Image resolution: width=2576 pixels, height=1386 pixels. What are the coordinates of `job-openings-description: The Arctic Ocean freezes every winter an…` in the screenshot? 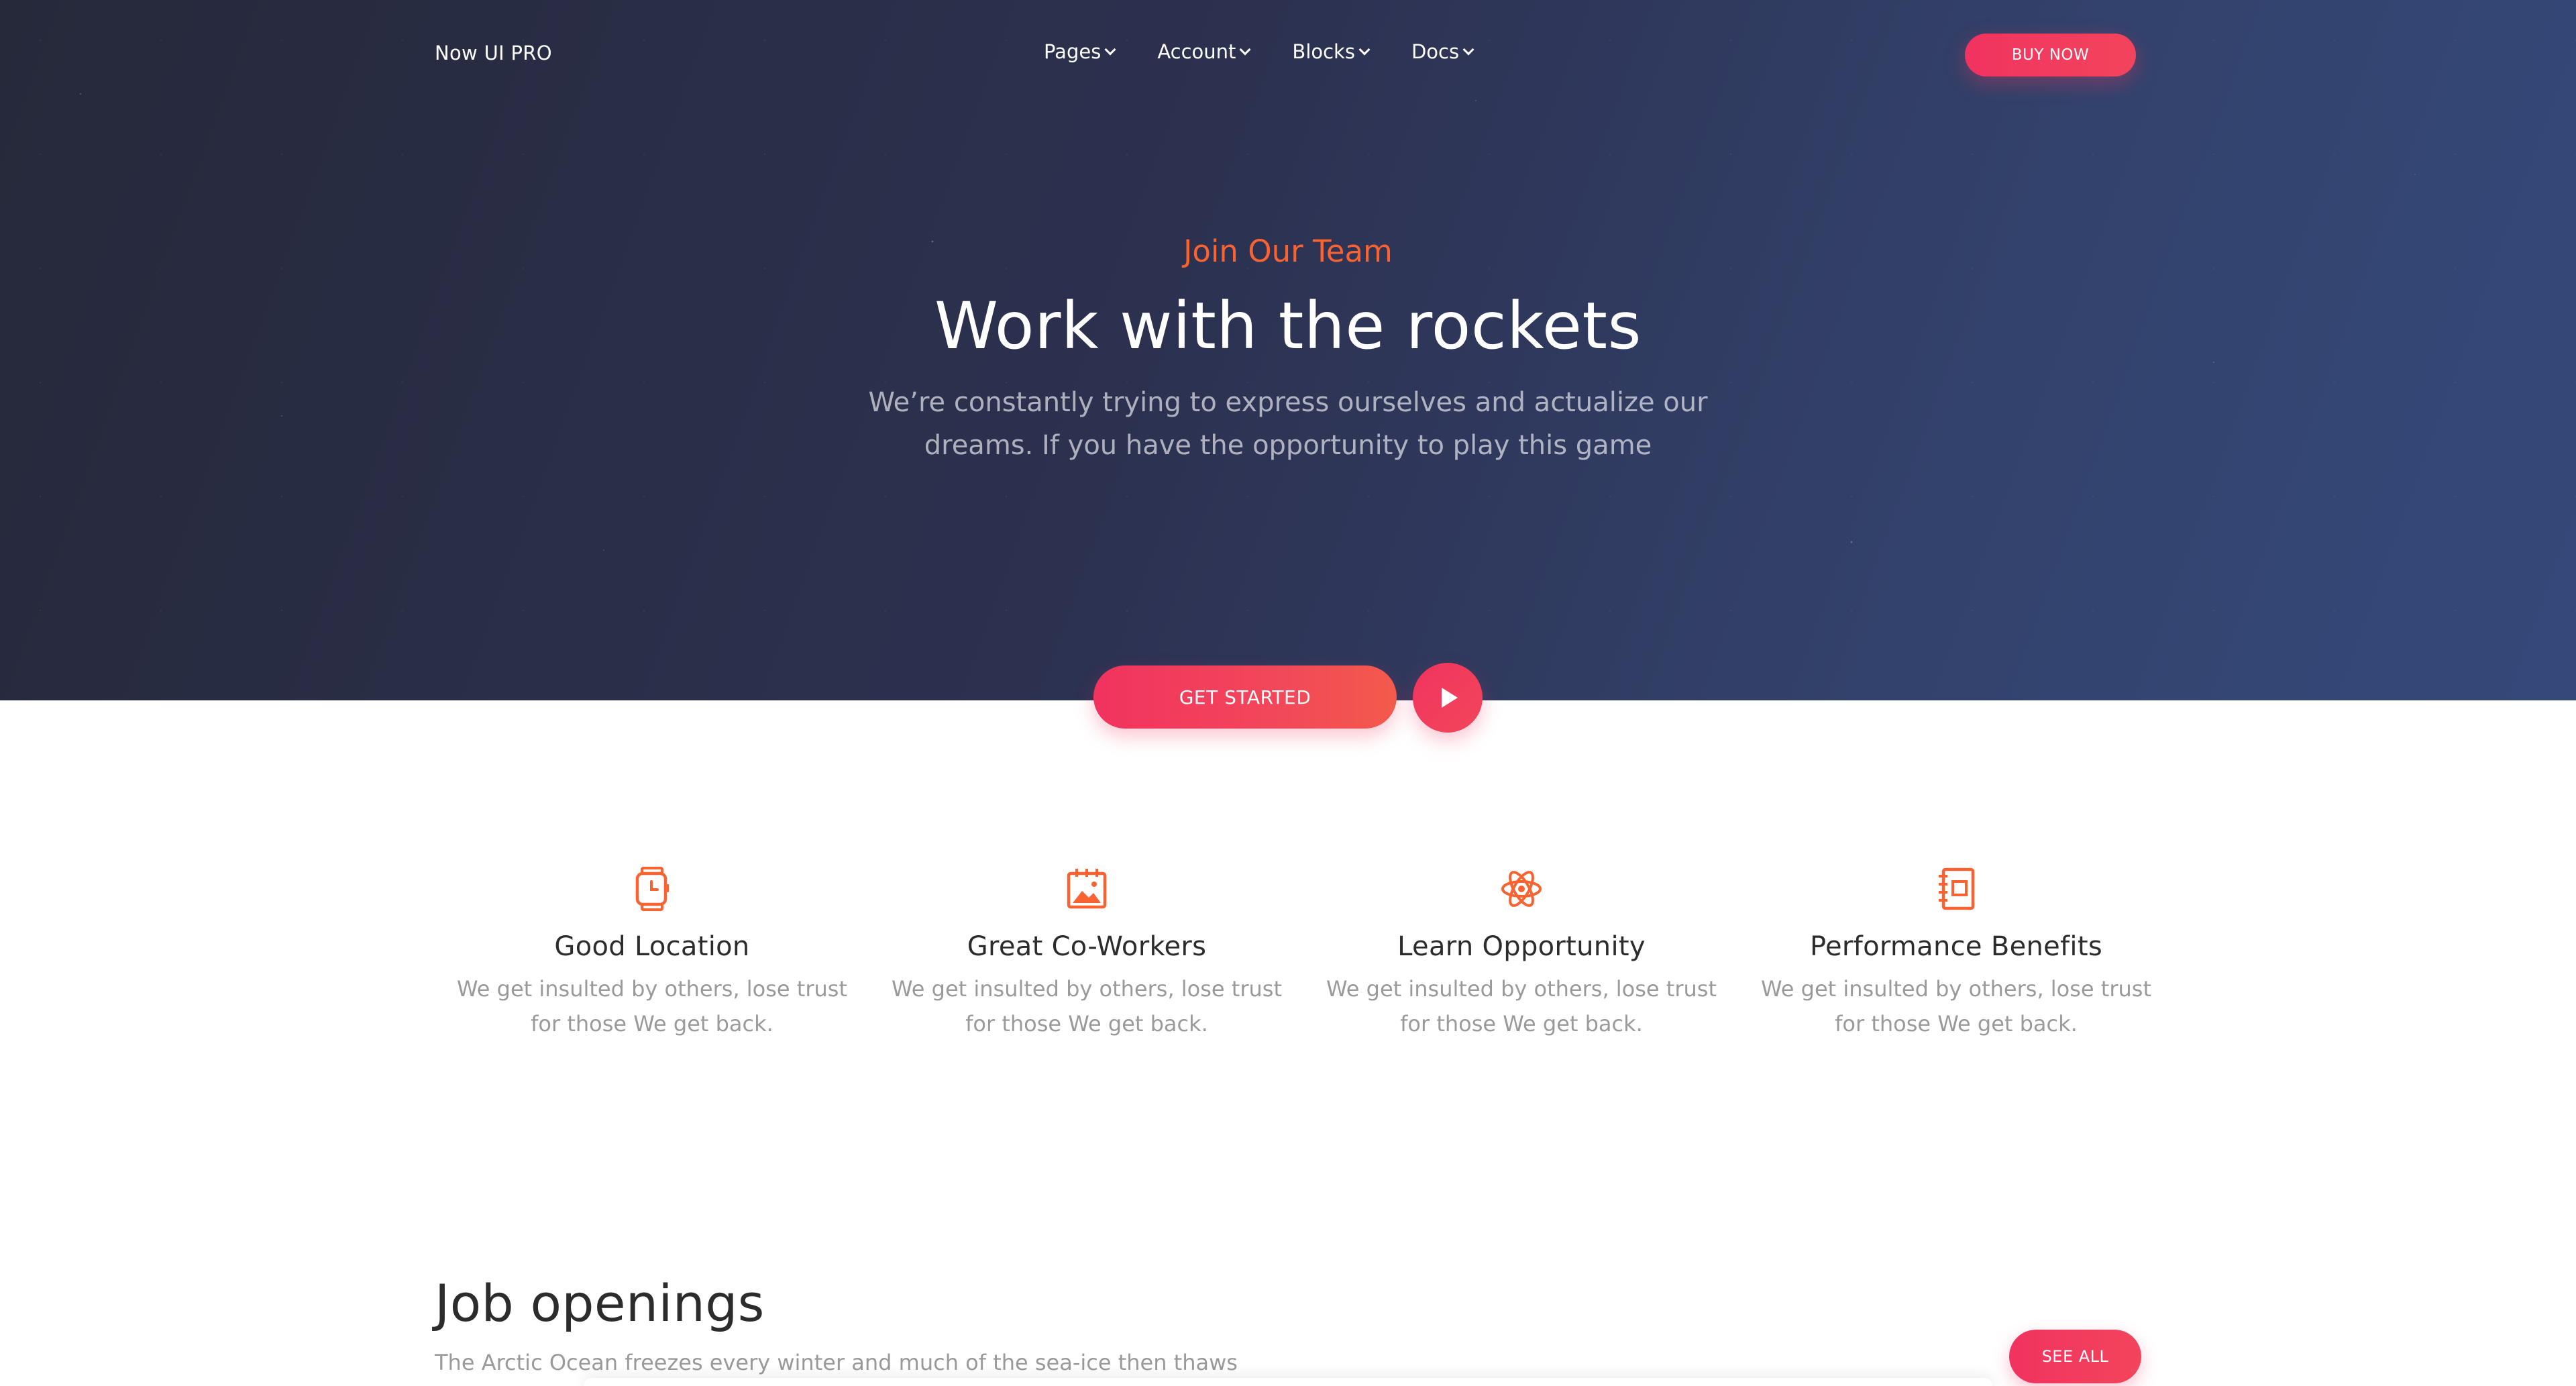 It's located at (836, 1362).